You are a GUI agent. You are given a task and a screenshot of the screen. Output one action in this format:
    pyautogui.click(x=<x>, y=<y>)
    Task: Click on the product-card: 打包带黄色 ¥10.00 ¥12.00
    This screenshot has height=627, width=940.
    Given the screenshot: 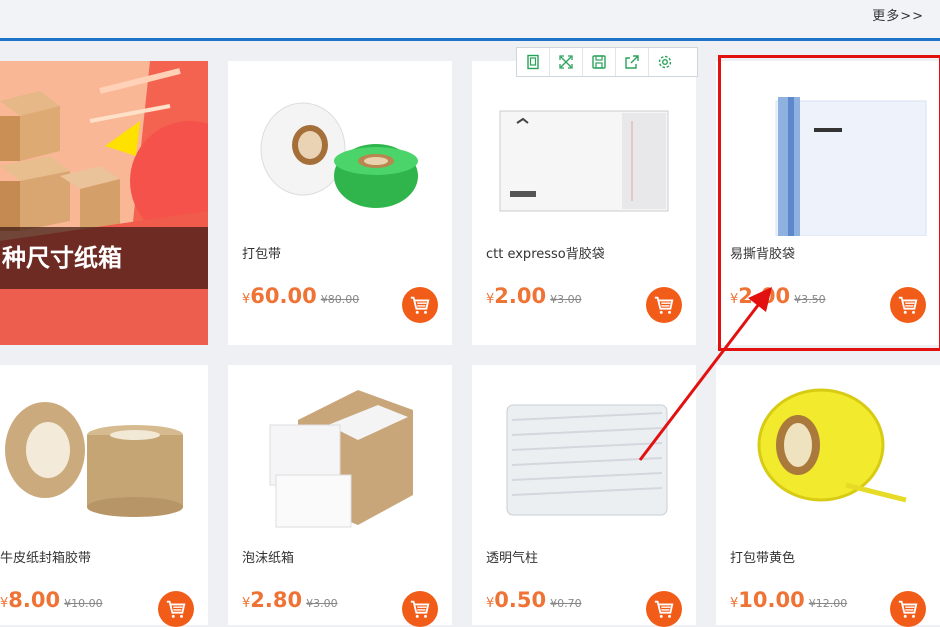 What is the action you would take?
    pyautogui.click(x=828, y=496)
    